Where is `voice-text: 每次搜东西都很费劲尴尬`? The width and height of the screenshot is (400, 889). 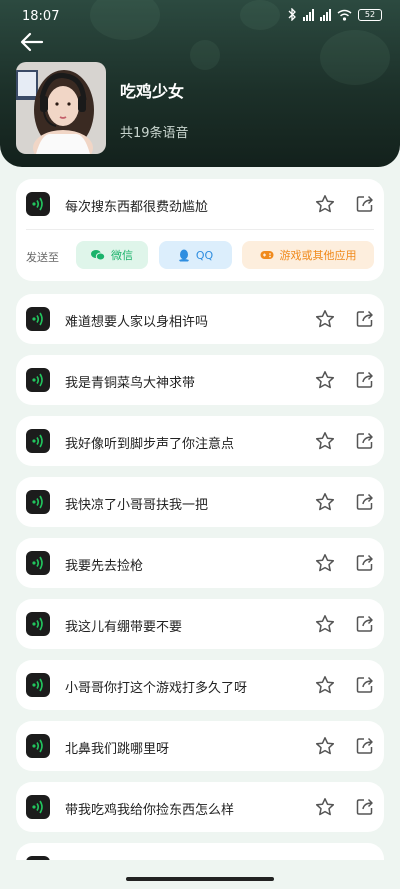 voice-text: 每次搜东西都很费劲尴尬 is located at coordinates (137, 207).